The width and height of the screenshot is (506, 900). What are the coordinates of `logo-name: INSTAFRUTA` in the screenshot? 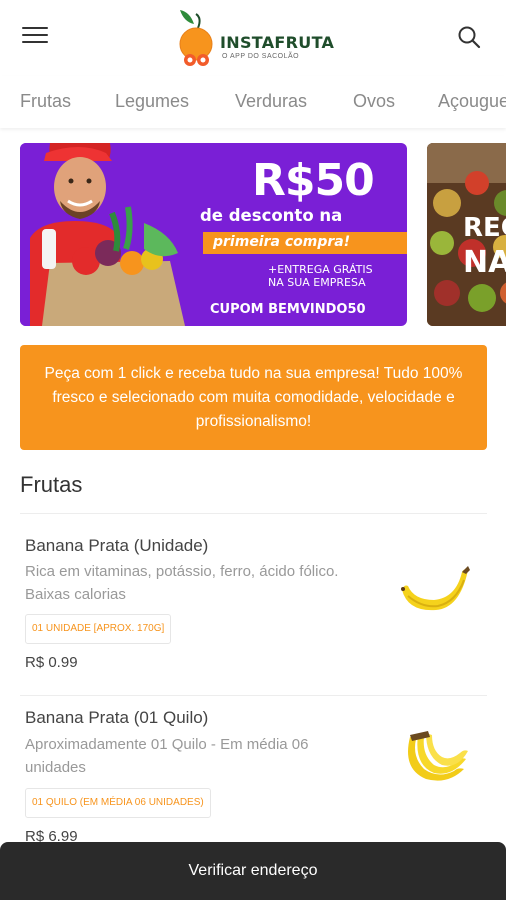 It's located at (277, 42).